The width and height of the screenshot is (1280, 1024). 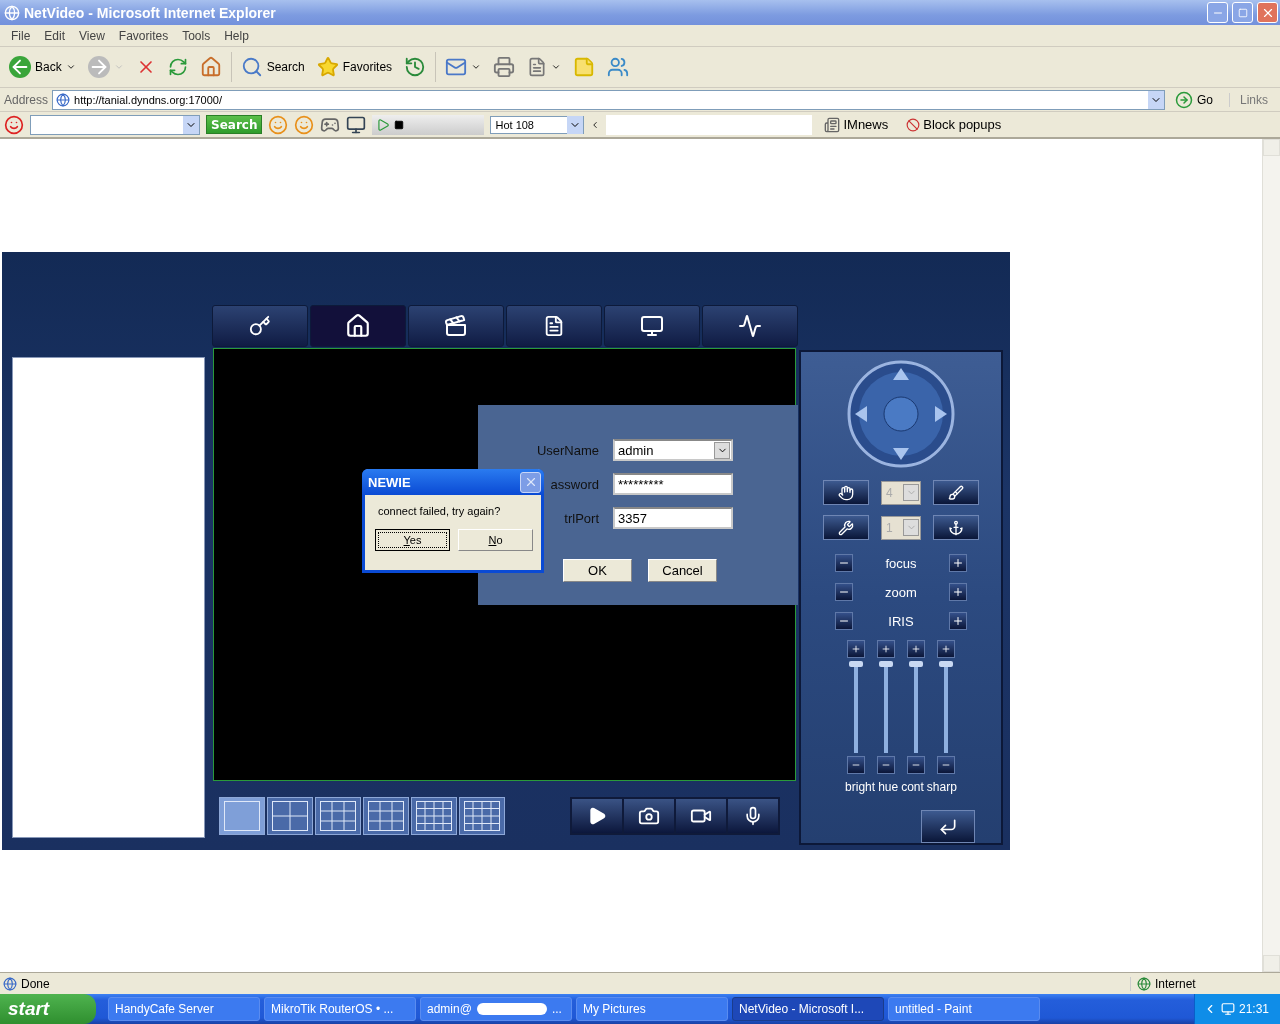 What do you see at coordinates (1271, 555) in the screenshot?
I see `scrollbar` at bounding box center [1271, 555].